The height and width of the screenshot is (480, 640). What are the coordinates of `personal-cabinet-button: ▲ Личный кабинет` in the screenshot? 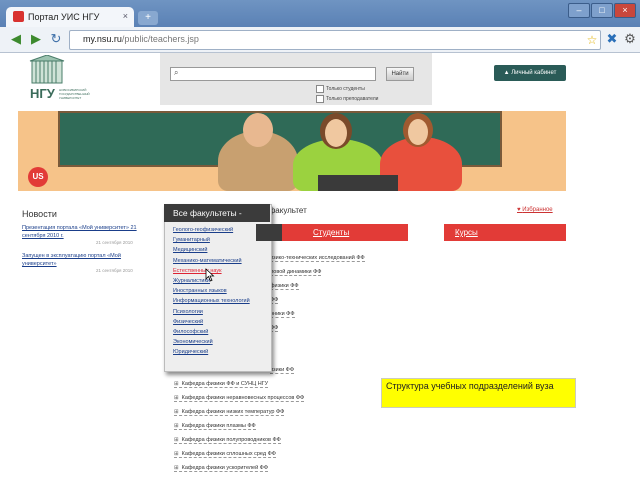 It's located at (530, 73).